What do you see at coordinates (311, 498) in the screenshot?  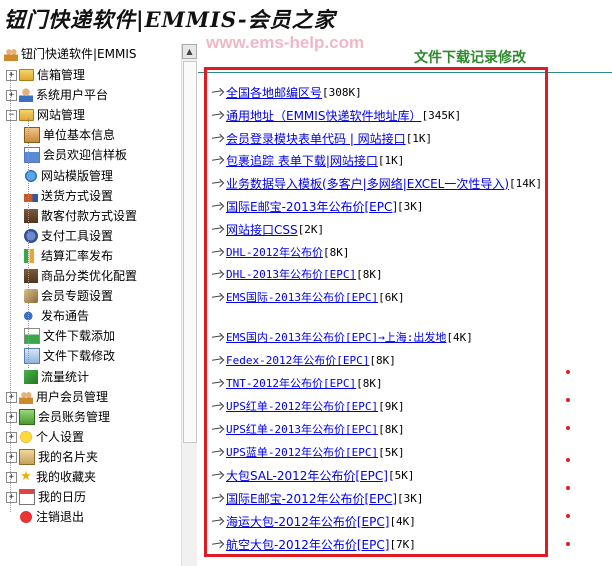 I see `file-link: 国际E邮宝-2012年公布价[EPC]` at bounding box center [311, 498].